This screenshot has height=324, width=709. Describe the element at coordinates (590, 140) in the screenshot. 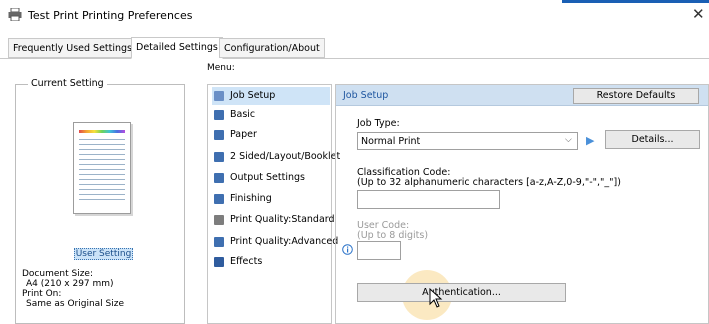

I see `play-arrow-icon: ▶` at that location.